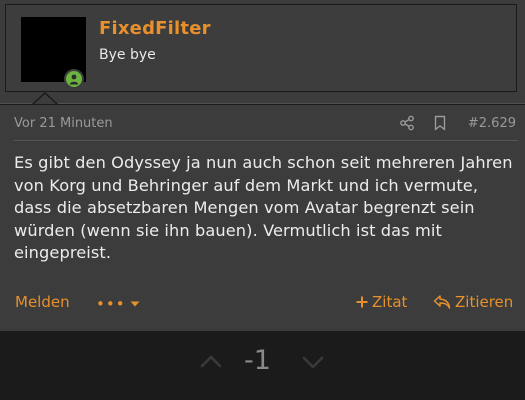 The image size is (525, 400). What do you see at coordinates (440, 123) in the screenshot?
I see `bookmark-icon` at bounding box center [440, 123].